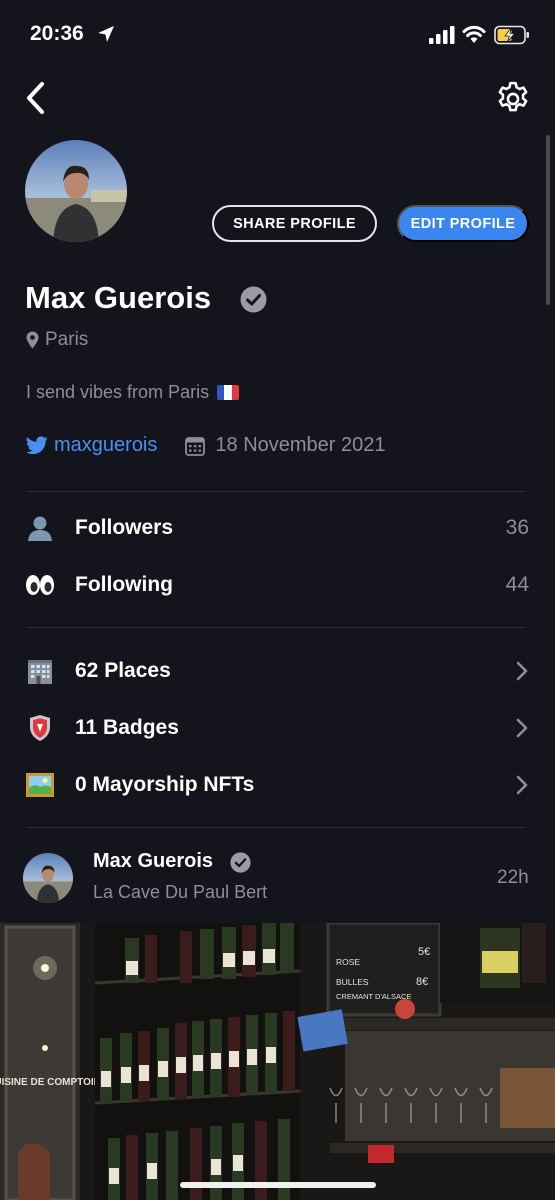 The width and height of the screenshot is (555, 1200). I want to click on profile-location: Paris, so click(57, 340).